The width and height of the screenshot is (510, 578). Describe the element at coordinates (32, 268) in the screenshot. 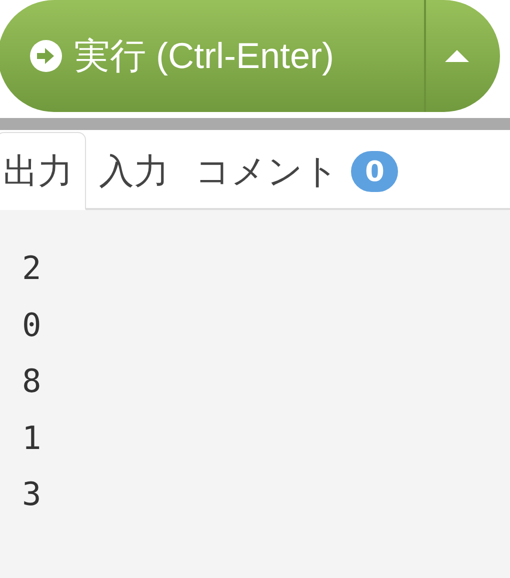

I see `output-line: 2` at that location.